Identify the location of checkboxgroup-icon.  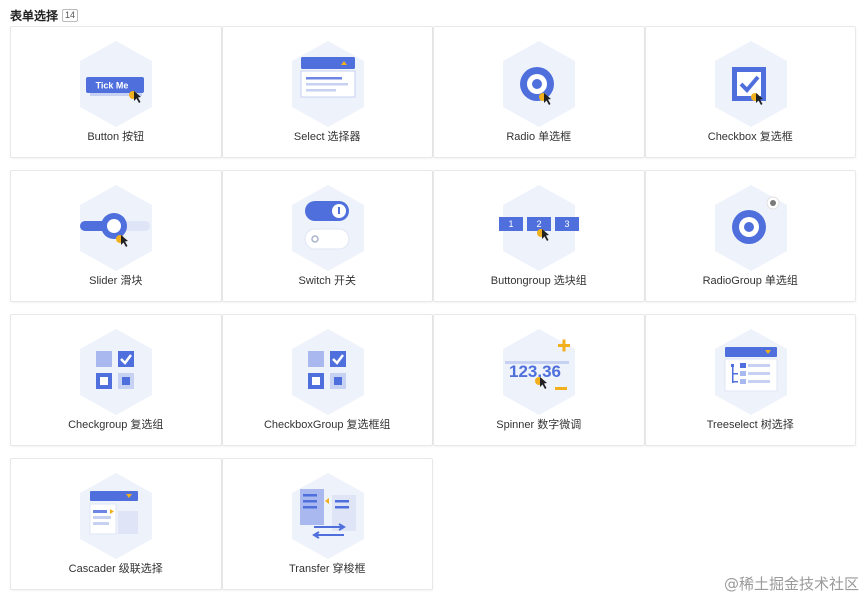
(327, 372).